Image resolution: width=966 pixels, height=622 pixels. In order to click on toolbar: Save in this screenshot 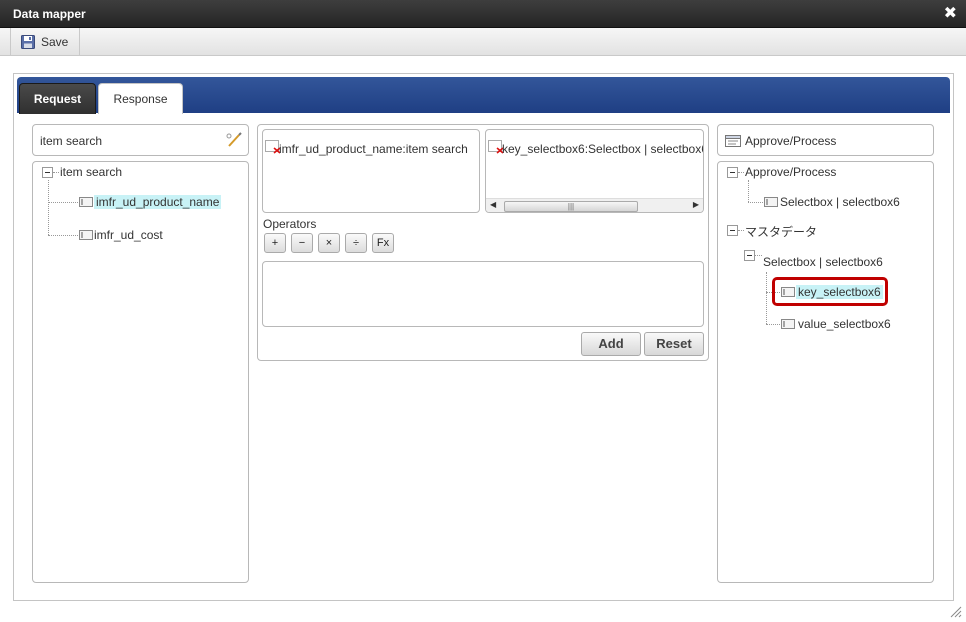, I will do `click(483, 42)`.